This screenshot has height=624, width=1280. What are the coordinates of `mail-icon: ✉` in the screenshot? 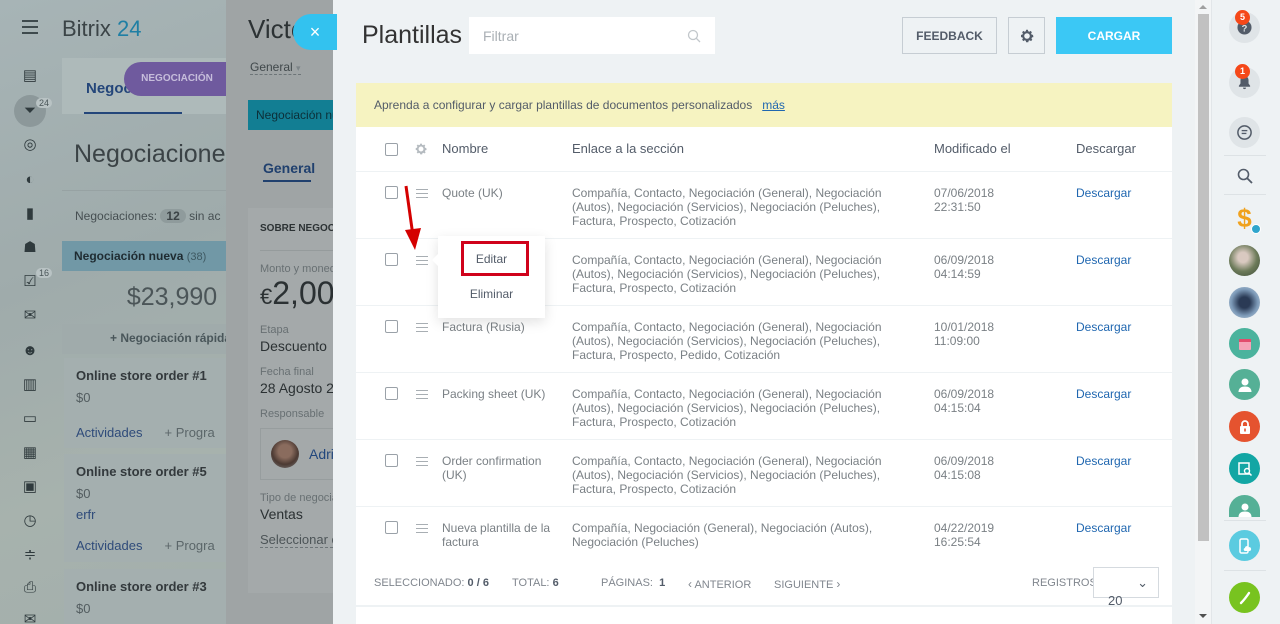 It's located at (30, 617).